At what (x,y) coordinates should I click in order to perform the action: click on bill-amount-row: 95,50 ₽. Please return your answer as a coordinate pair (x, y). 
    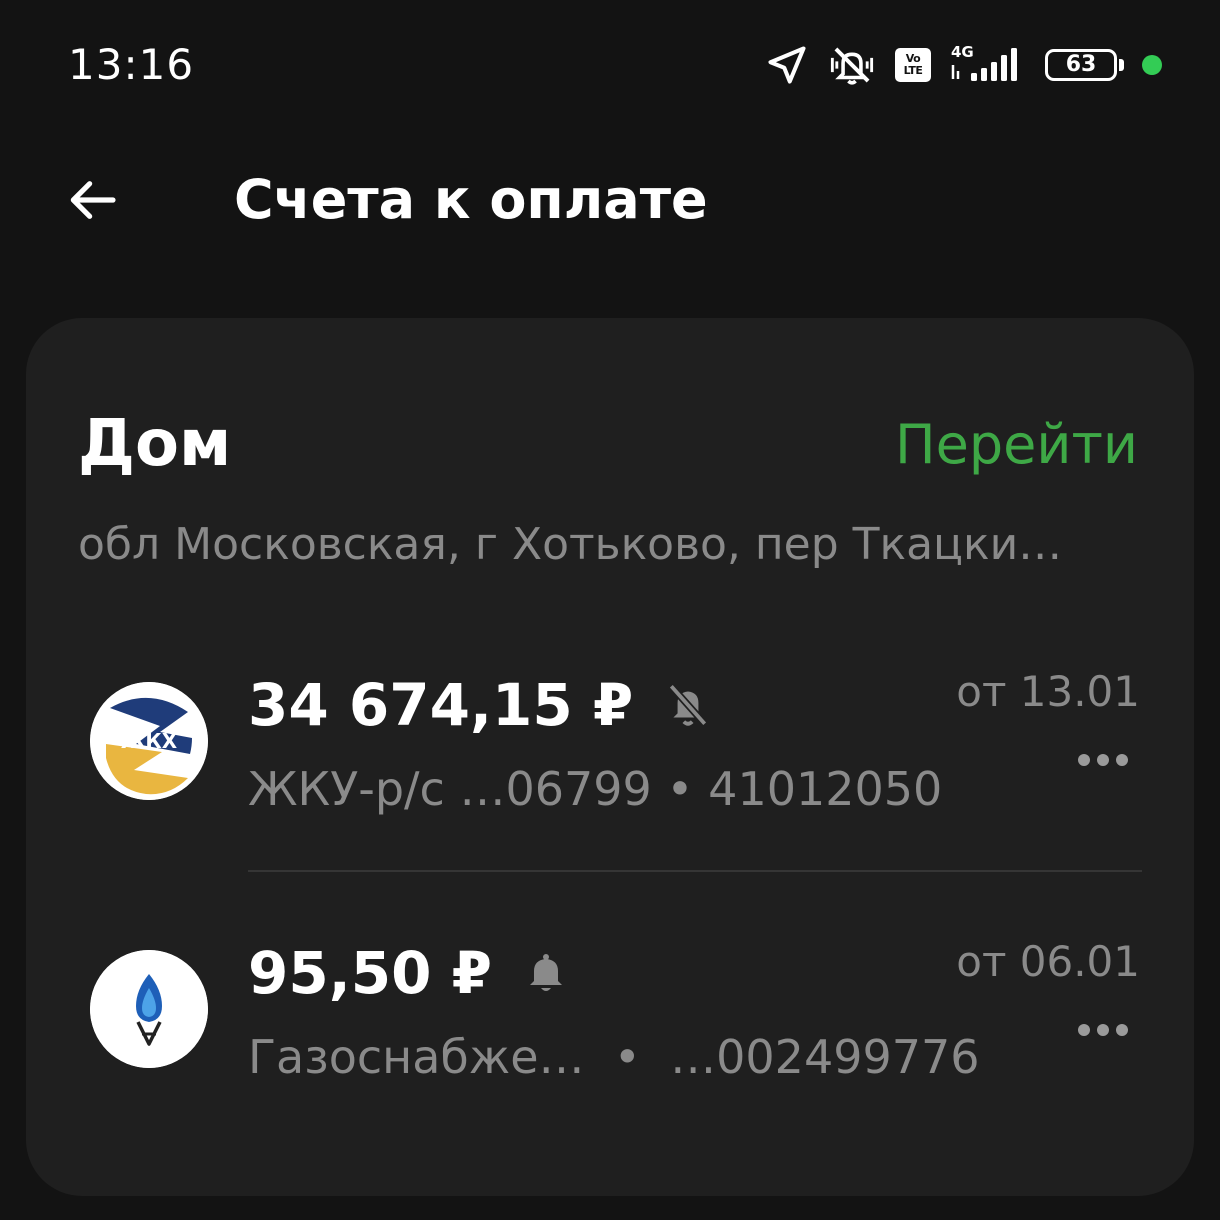
    Looking at the image, I should click on (409, 973).